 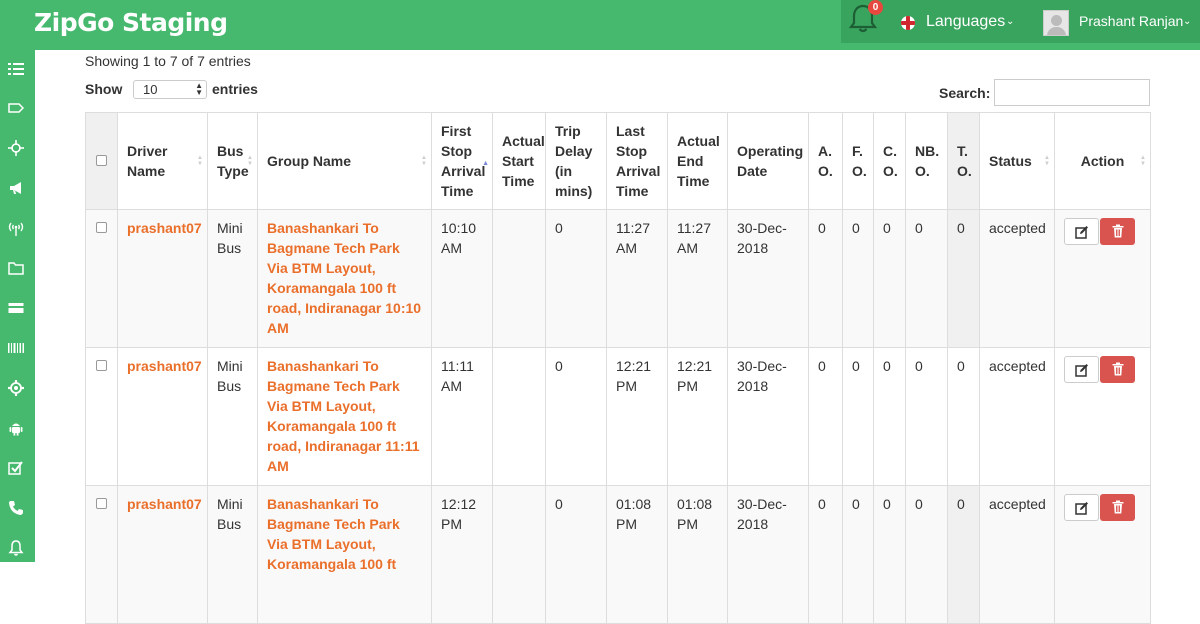 What do you see at coordinates (16, 228) in the screenshot?
I see `broadcast-icon` at bounding box center [16, 228].